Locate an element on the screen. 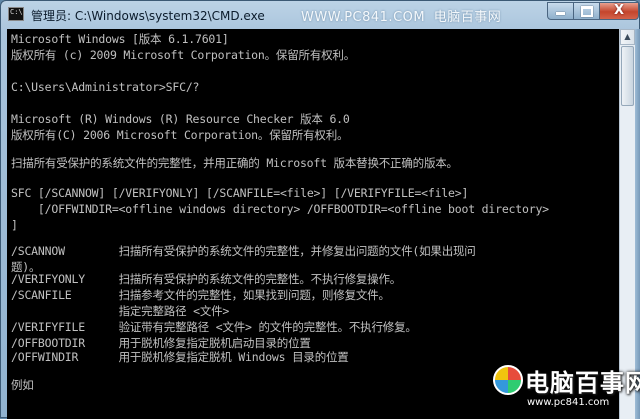  close-icon: X is located at coordinates (619, 10).